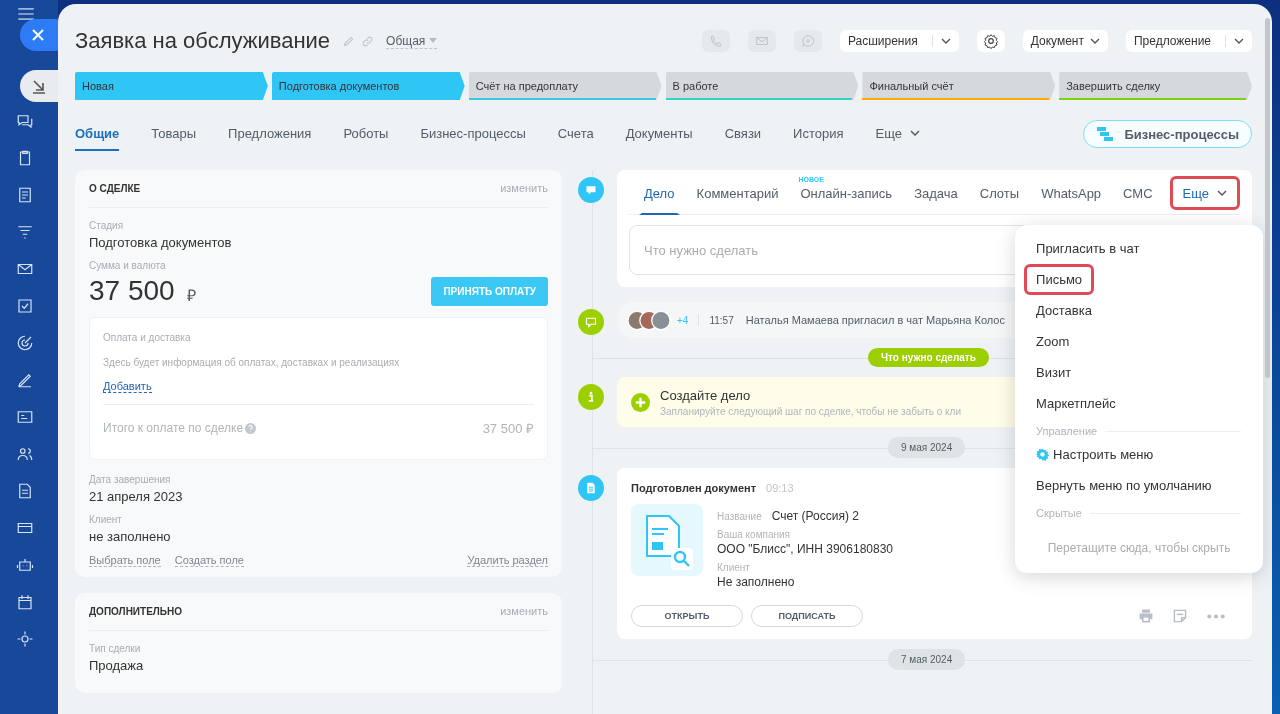 This screenshot has height=714, width=1280. What do you see at coordinates (97, 134) in the screenshot?
I see `tab: Общие` at bounding box center [97, 134].